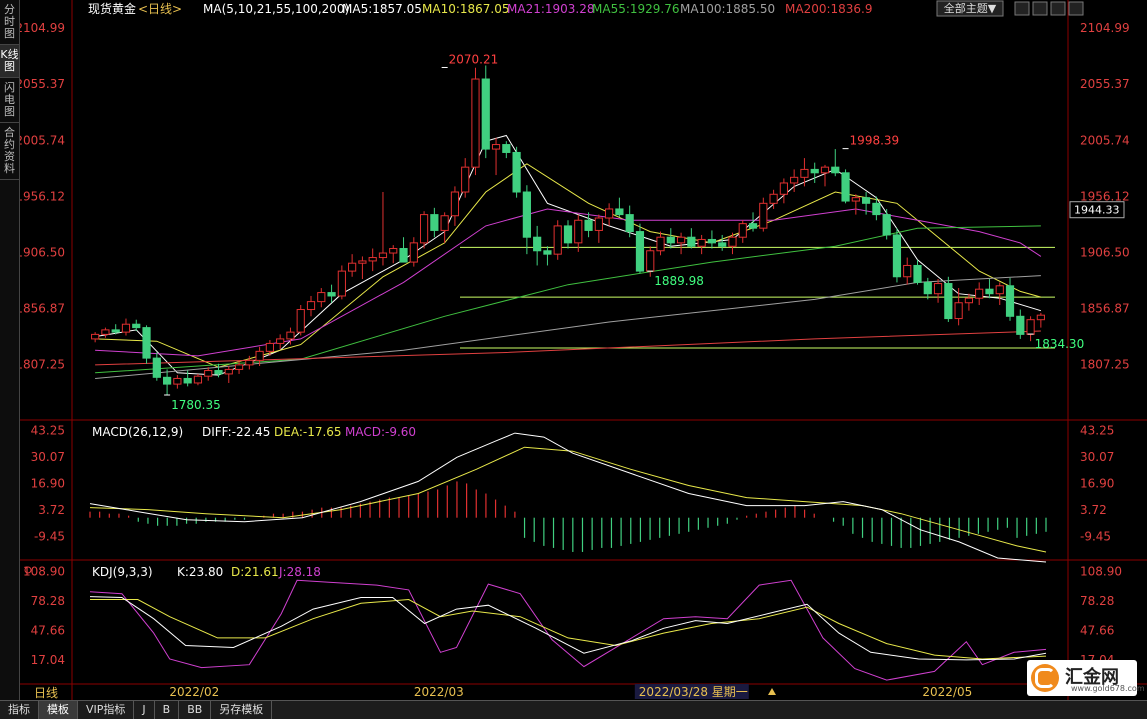  I want to click on x-label-2: 2022/03/28 星期一, so click(693, 692).